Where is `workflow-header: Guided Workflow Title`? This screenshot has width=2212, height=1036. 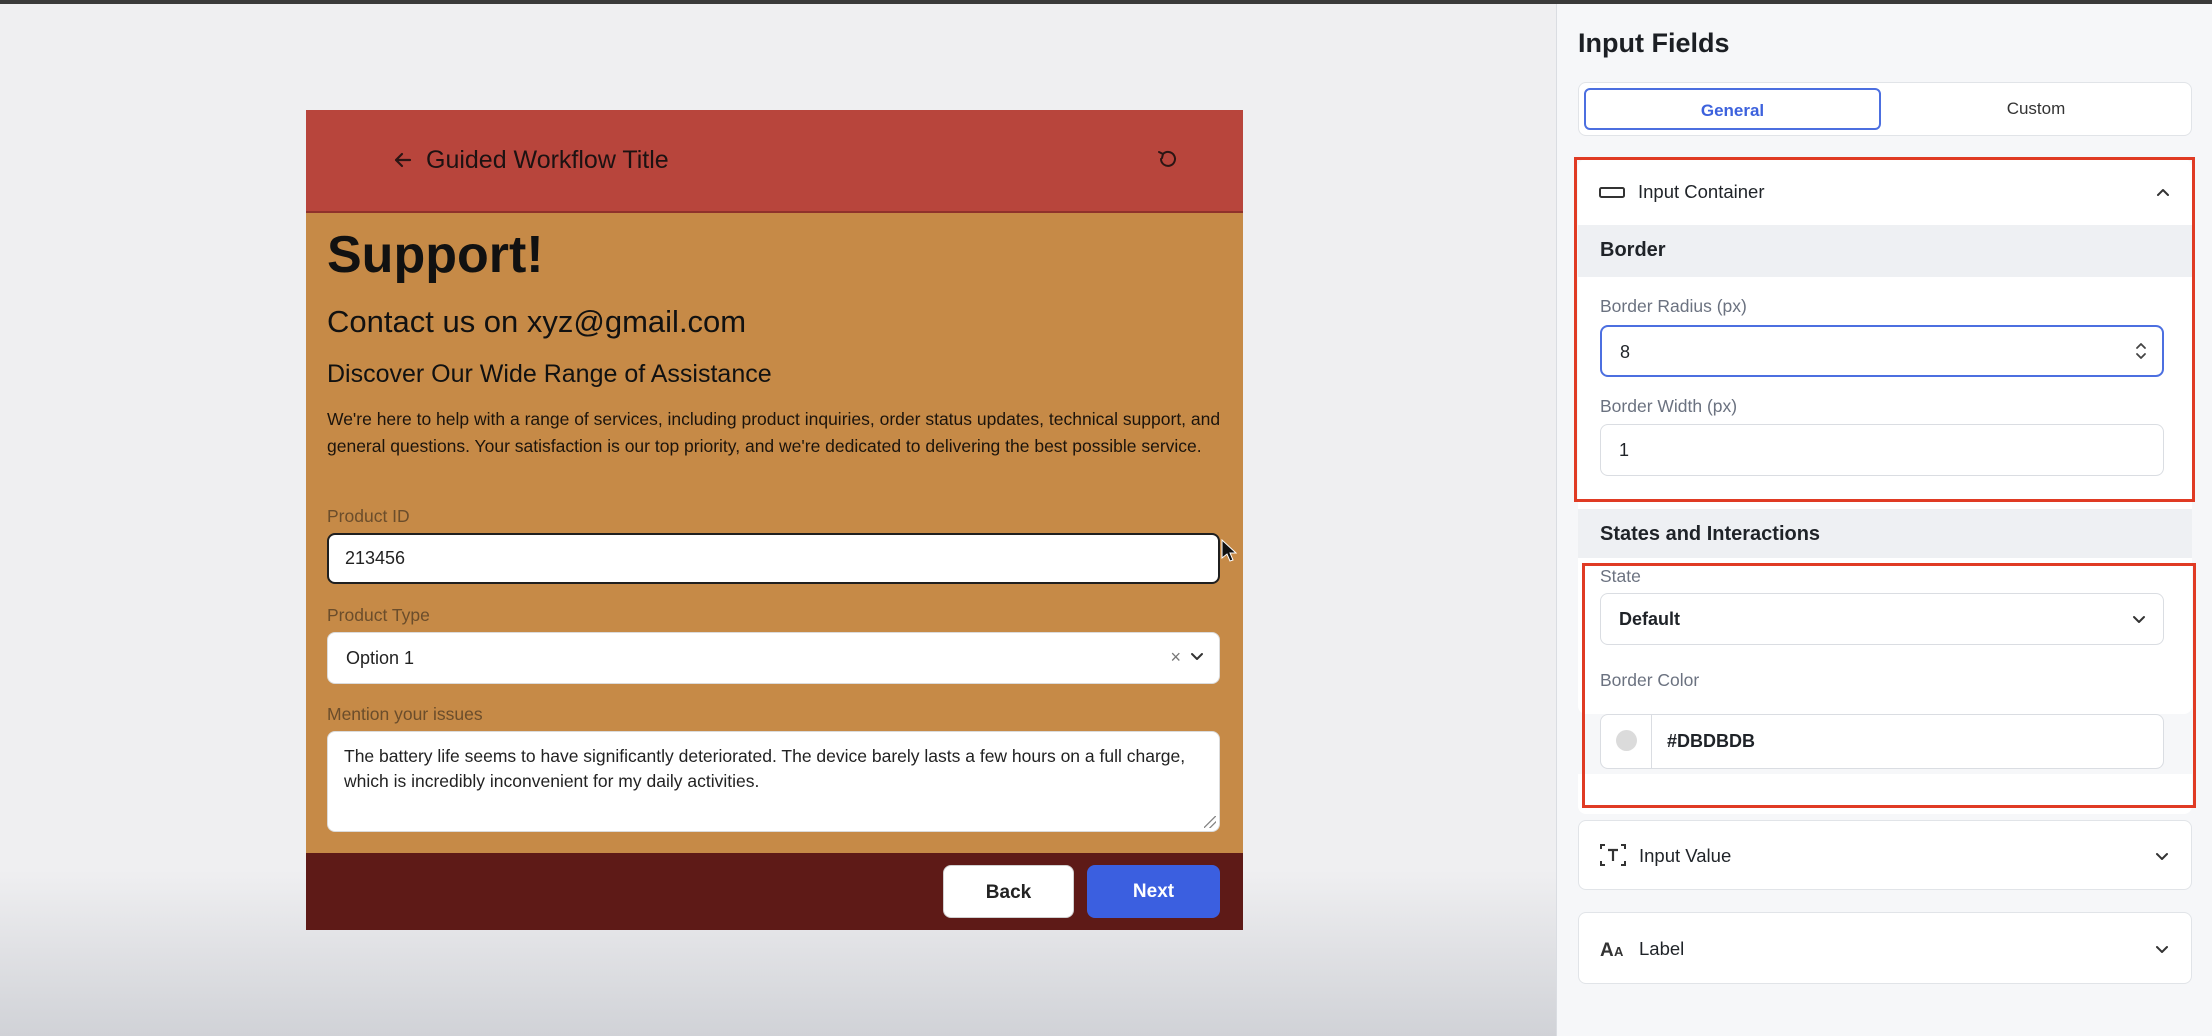 workflow-header: Guided Workflow Title is located at coordinates (774, 161).